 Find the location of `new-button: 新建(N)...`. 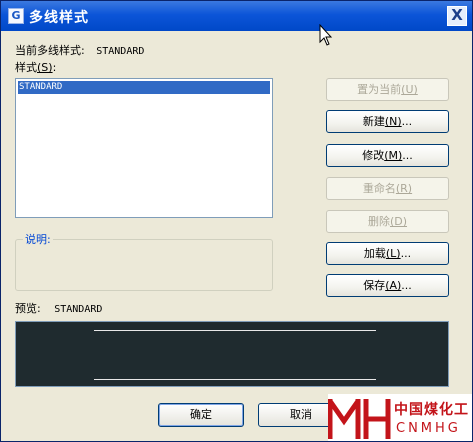

new-button: 新建(N)... is located at coordinates (387, 121).